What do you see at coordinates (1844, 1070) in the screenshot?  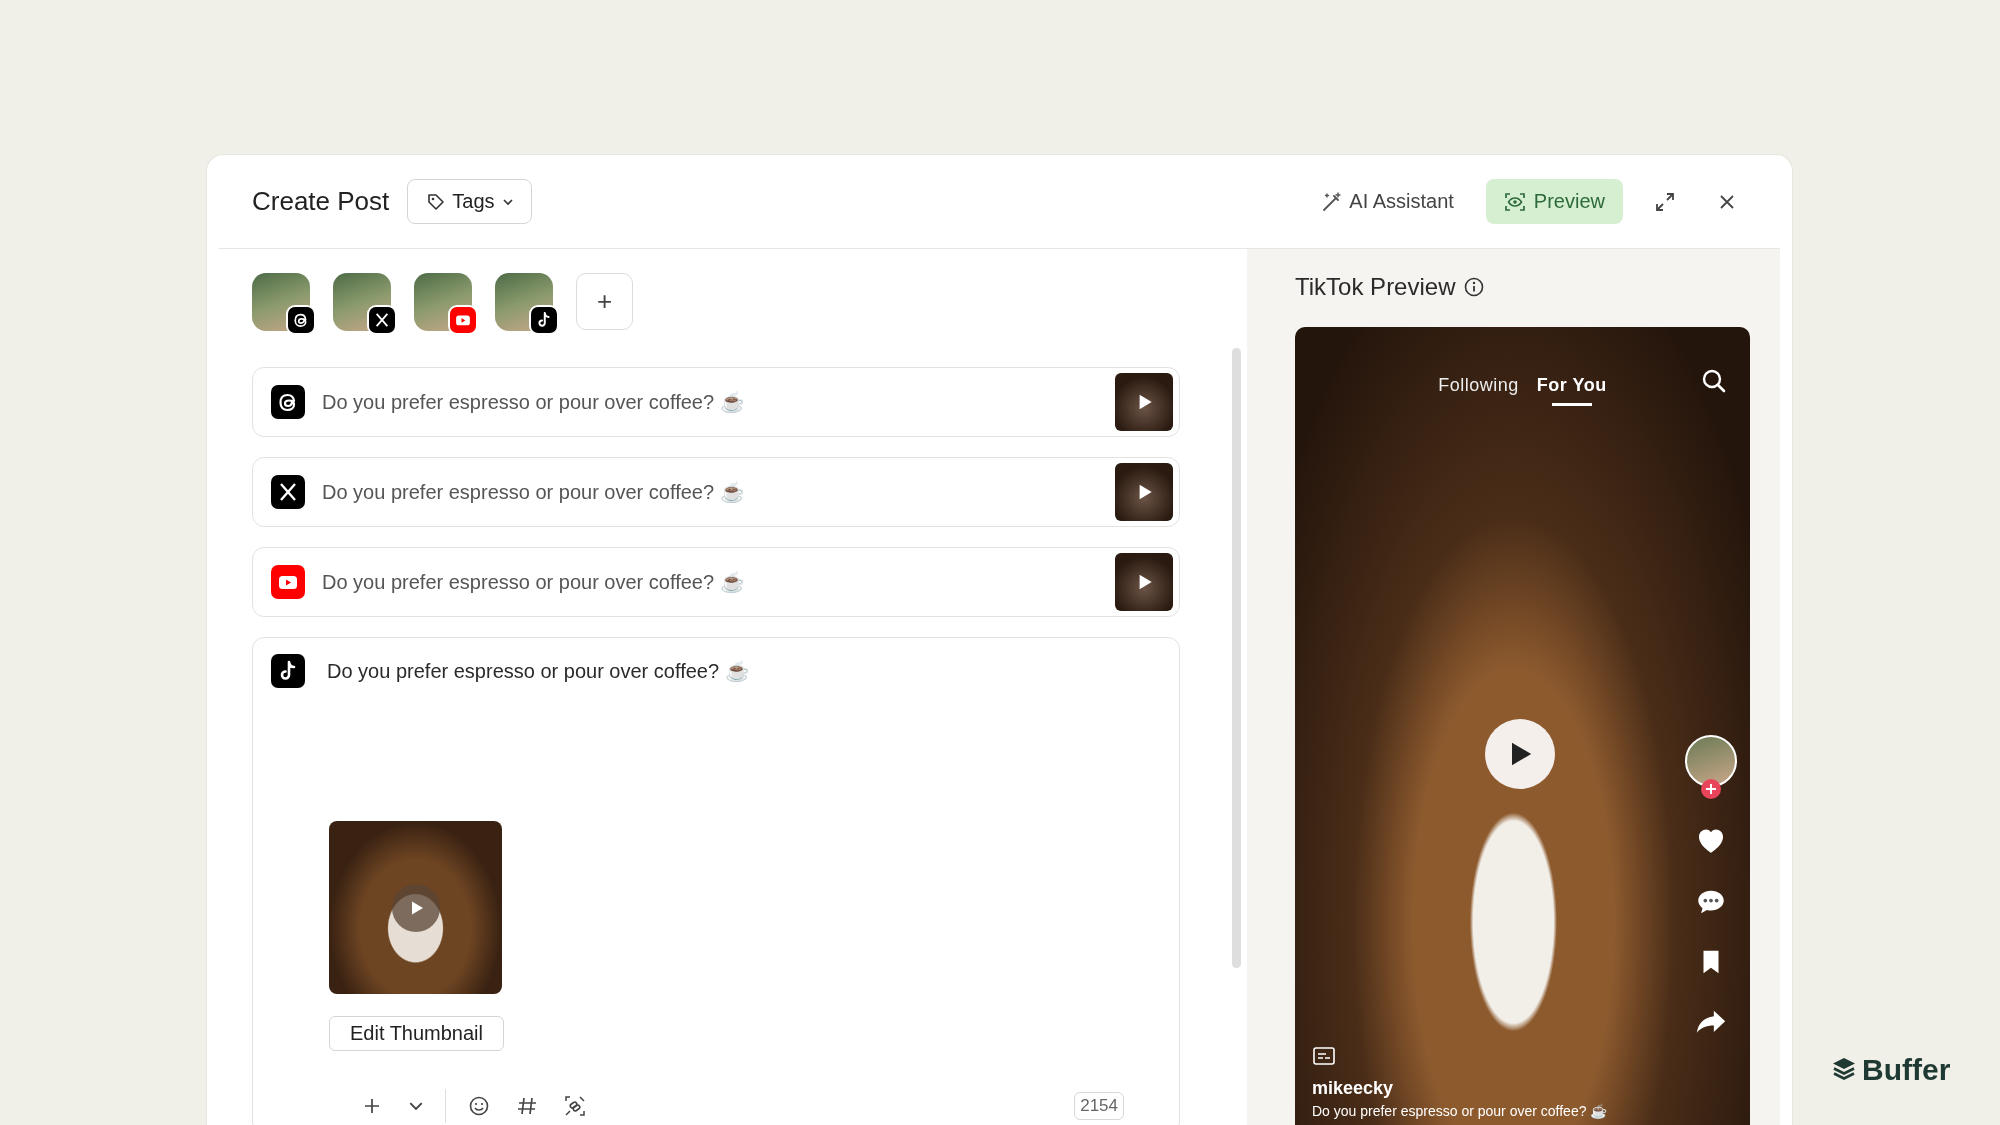 I see `layers-logo-icon` at bounding box center [1844, 1070].